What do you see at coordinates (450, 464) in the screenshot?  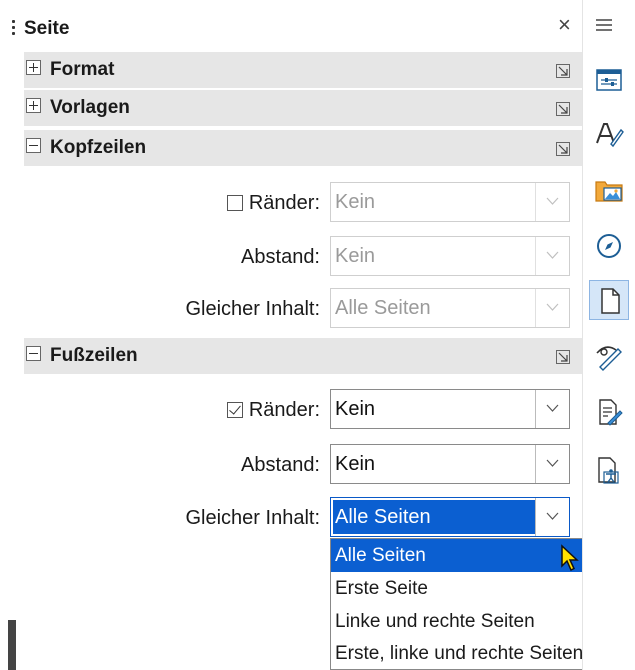 I see `footer-spacing-combo: Kein` at bounding box center [450, 464].